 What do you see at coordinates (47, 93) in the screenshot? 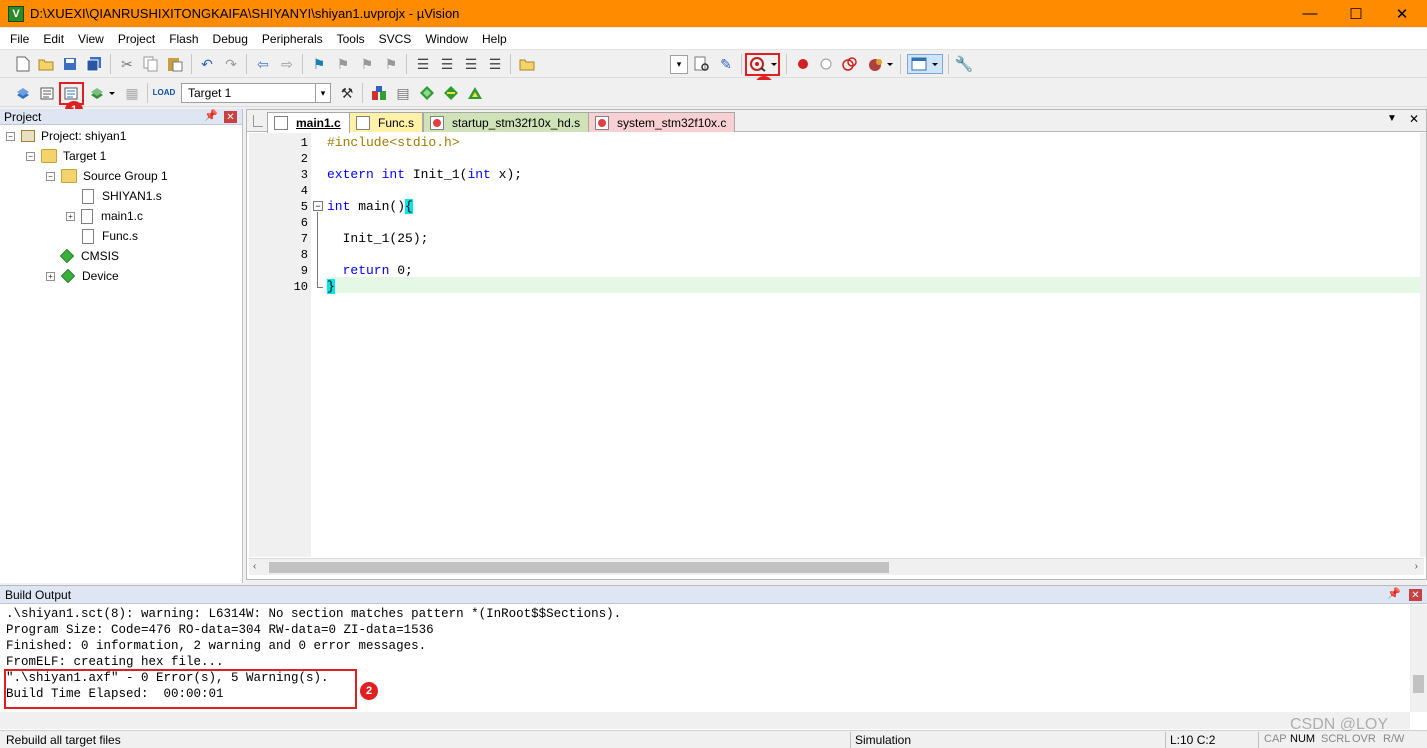
I see `build-icon` at bounding box center [47, 93].